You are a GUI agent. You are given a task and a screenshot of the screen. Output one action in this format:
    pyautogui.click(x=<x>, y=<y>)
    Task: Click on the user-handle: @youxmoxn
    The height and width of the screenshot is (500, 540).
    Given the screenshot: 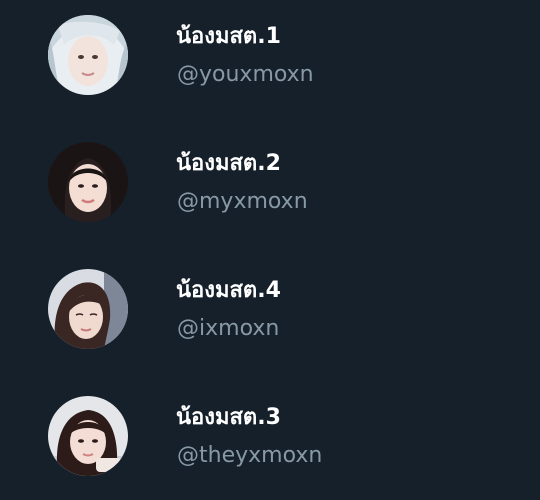 What is the action you would take?
    pyautogui.click(x=245, y=75)
    